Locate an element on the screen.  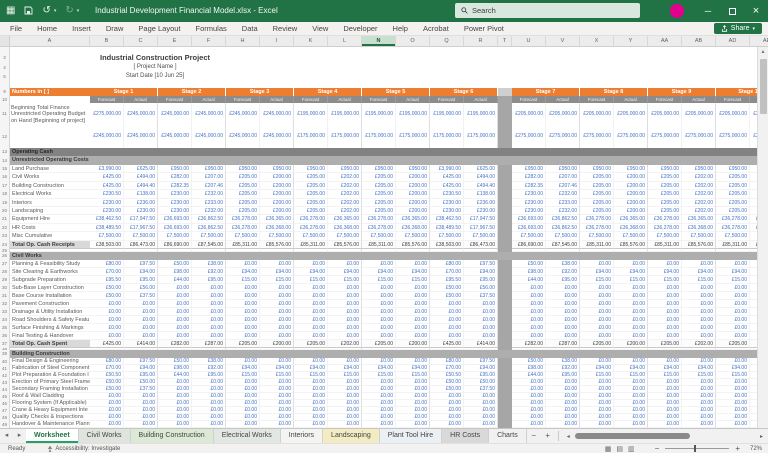
cell: £202.00 is located at coordinates (699, 202).